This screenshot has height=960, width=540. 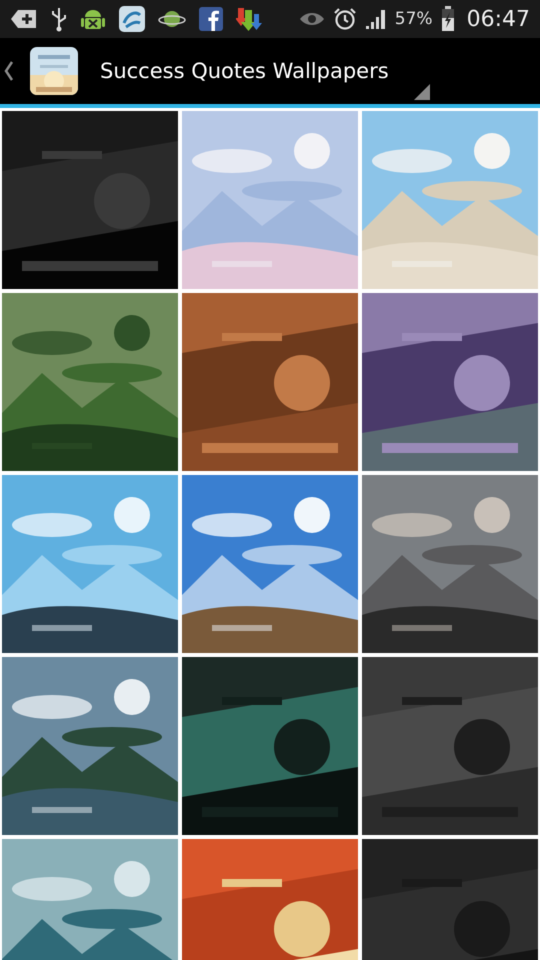 I want to click on clock-time: 06:47, so click(x=498, y=19).